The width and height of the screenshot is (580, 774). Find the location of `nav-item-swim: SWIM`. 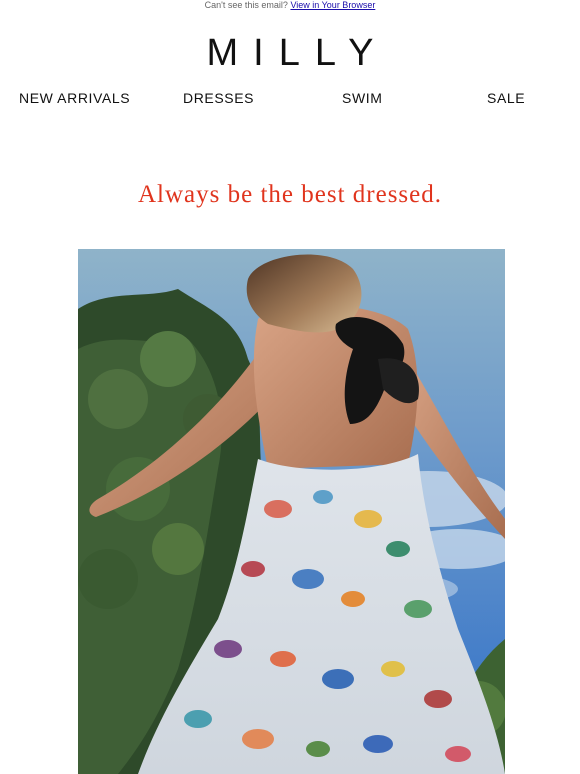

nav-item-swim: SWIM is located at coordinates (362, 98).